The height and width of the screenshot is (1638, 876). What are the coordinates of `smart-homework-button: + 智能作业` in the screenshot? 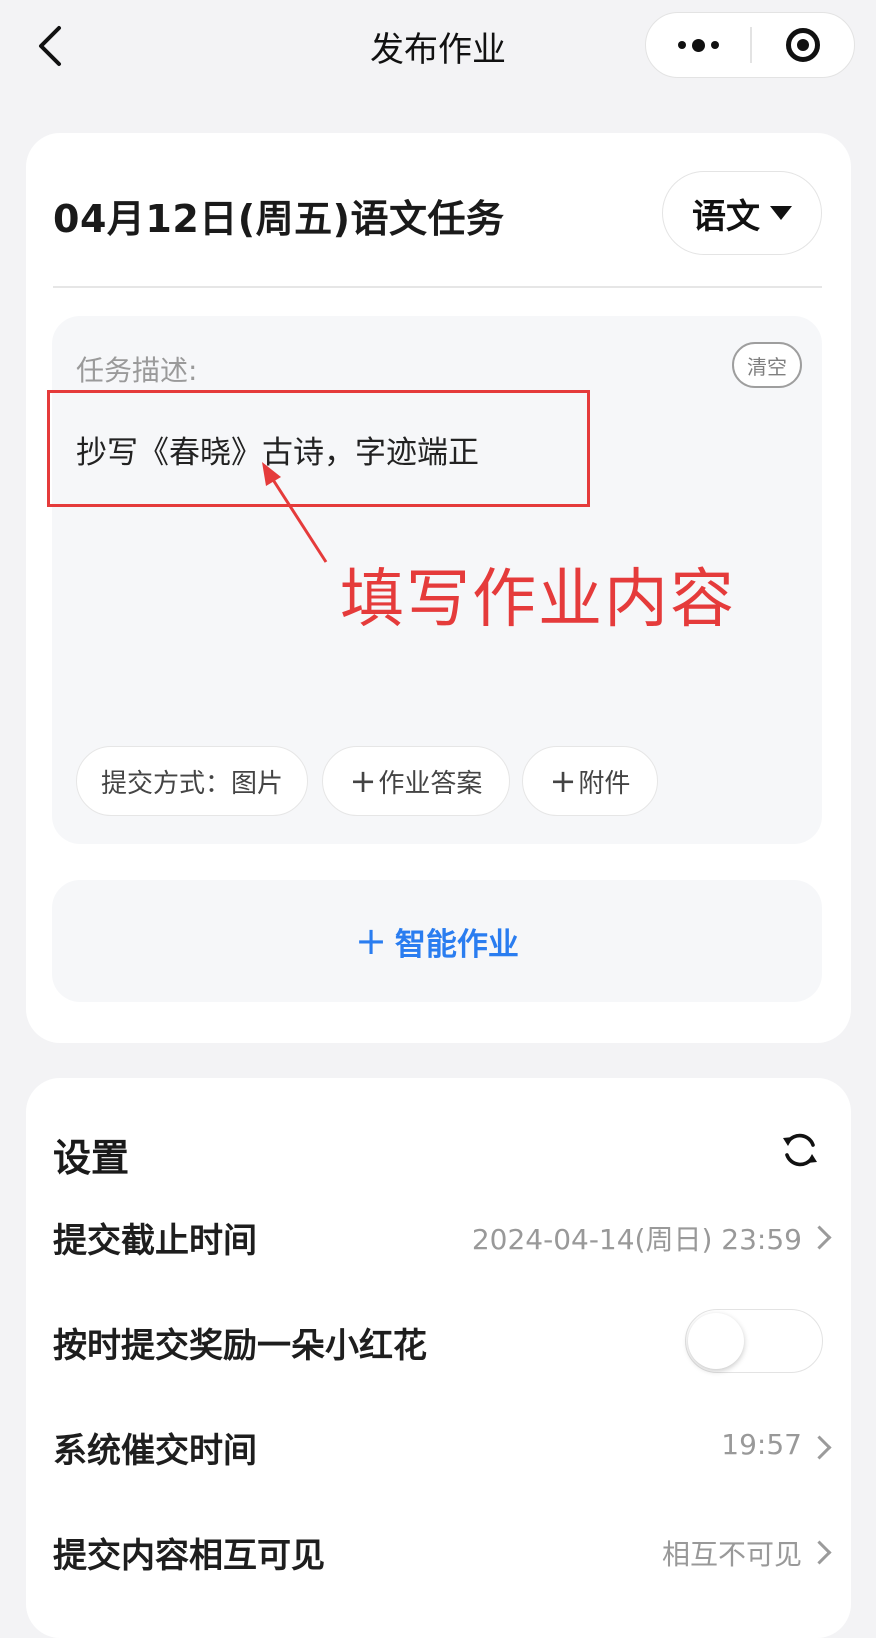 It's located at (437, 941).